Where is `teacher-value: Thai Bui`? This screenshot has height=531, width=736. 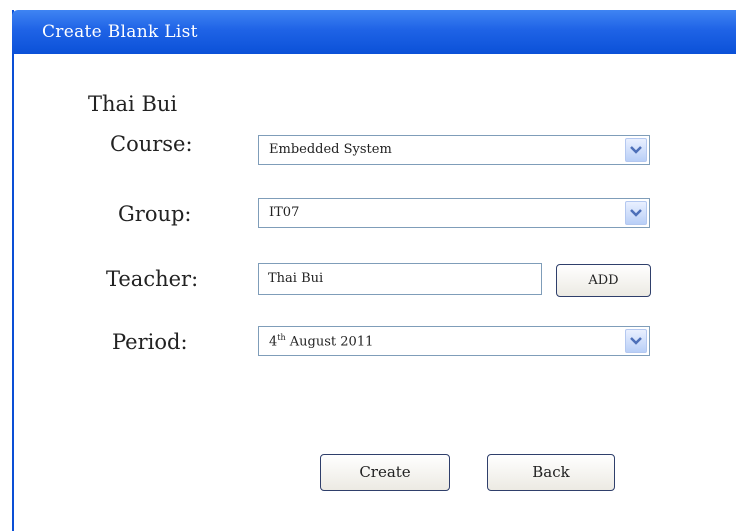 teacher-value: Thai Bui is located at coordinates (296, 278).